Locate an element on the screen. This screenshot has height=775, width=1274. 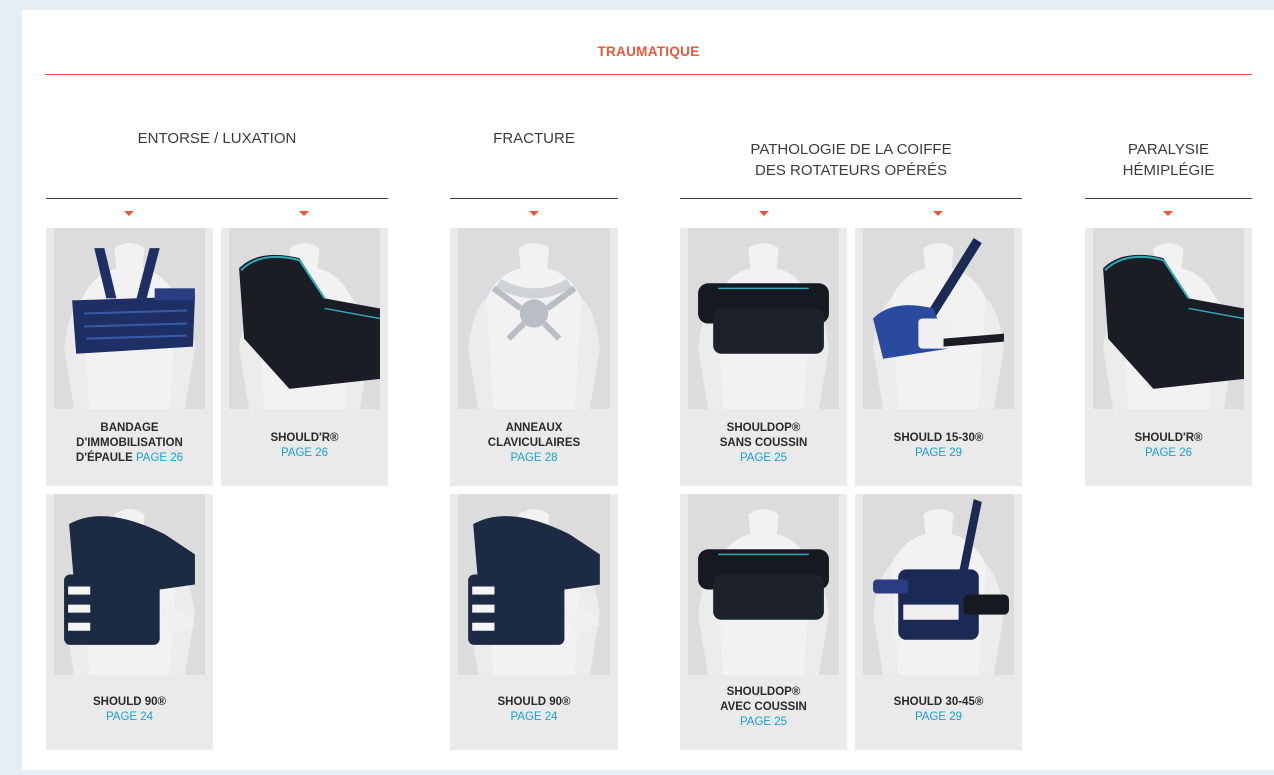
product-photo-shouldop-cushion is located at coordinates (763, 584).